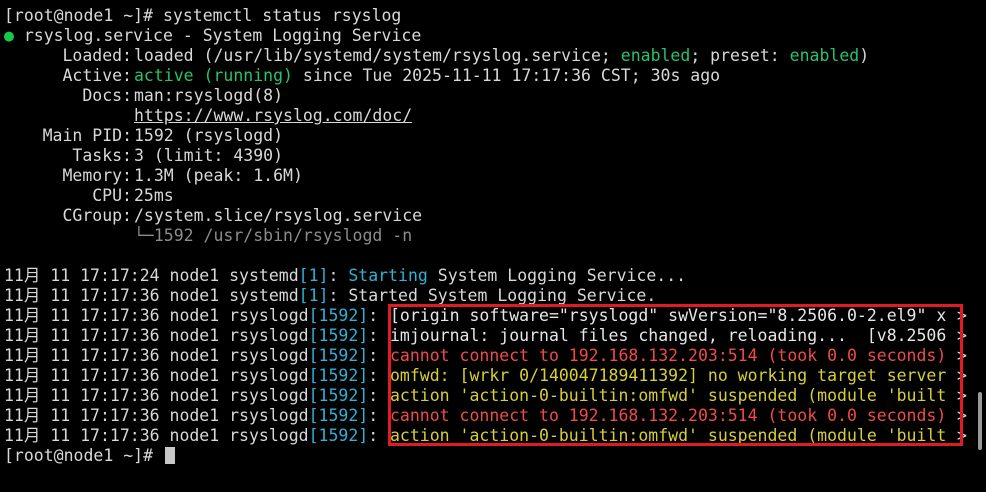 This screenshot has width=986, height=492. What do you see at coordinates (486, 136) in the screenshot?
I see `pid-line: Main PID: 1592 (rsyslogd)` at bounding box center [486, 136].